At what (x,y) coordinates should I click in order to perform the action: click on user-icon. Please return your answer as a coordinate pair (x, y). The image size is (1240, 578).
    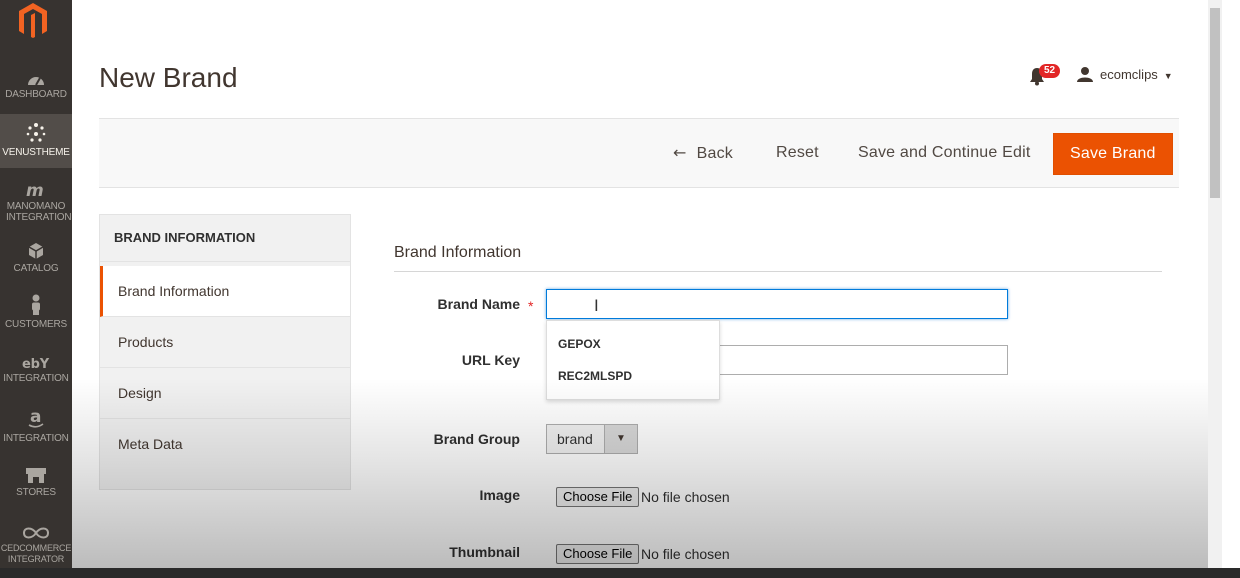
    Looking at the image, I should click on (1085, 74).